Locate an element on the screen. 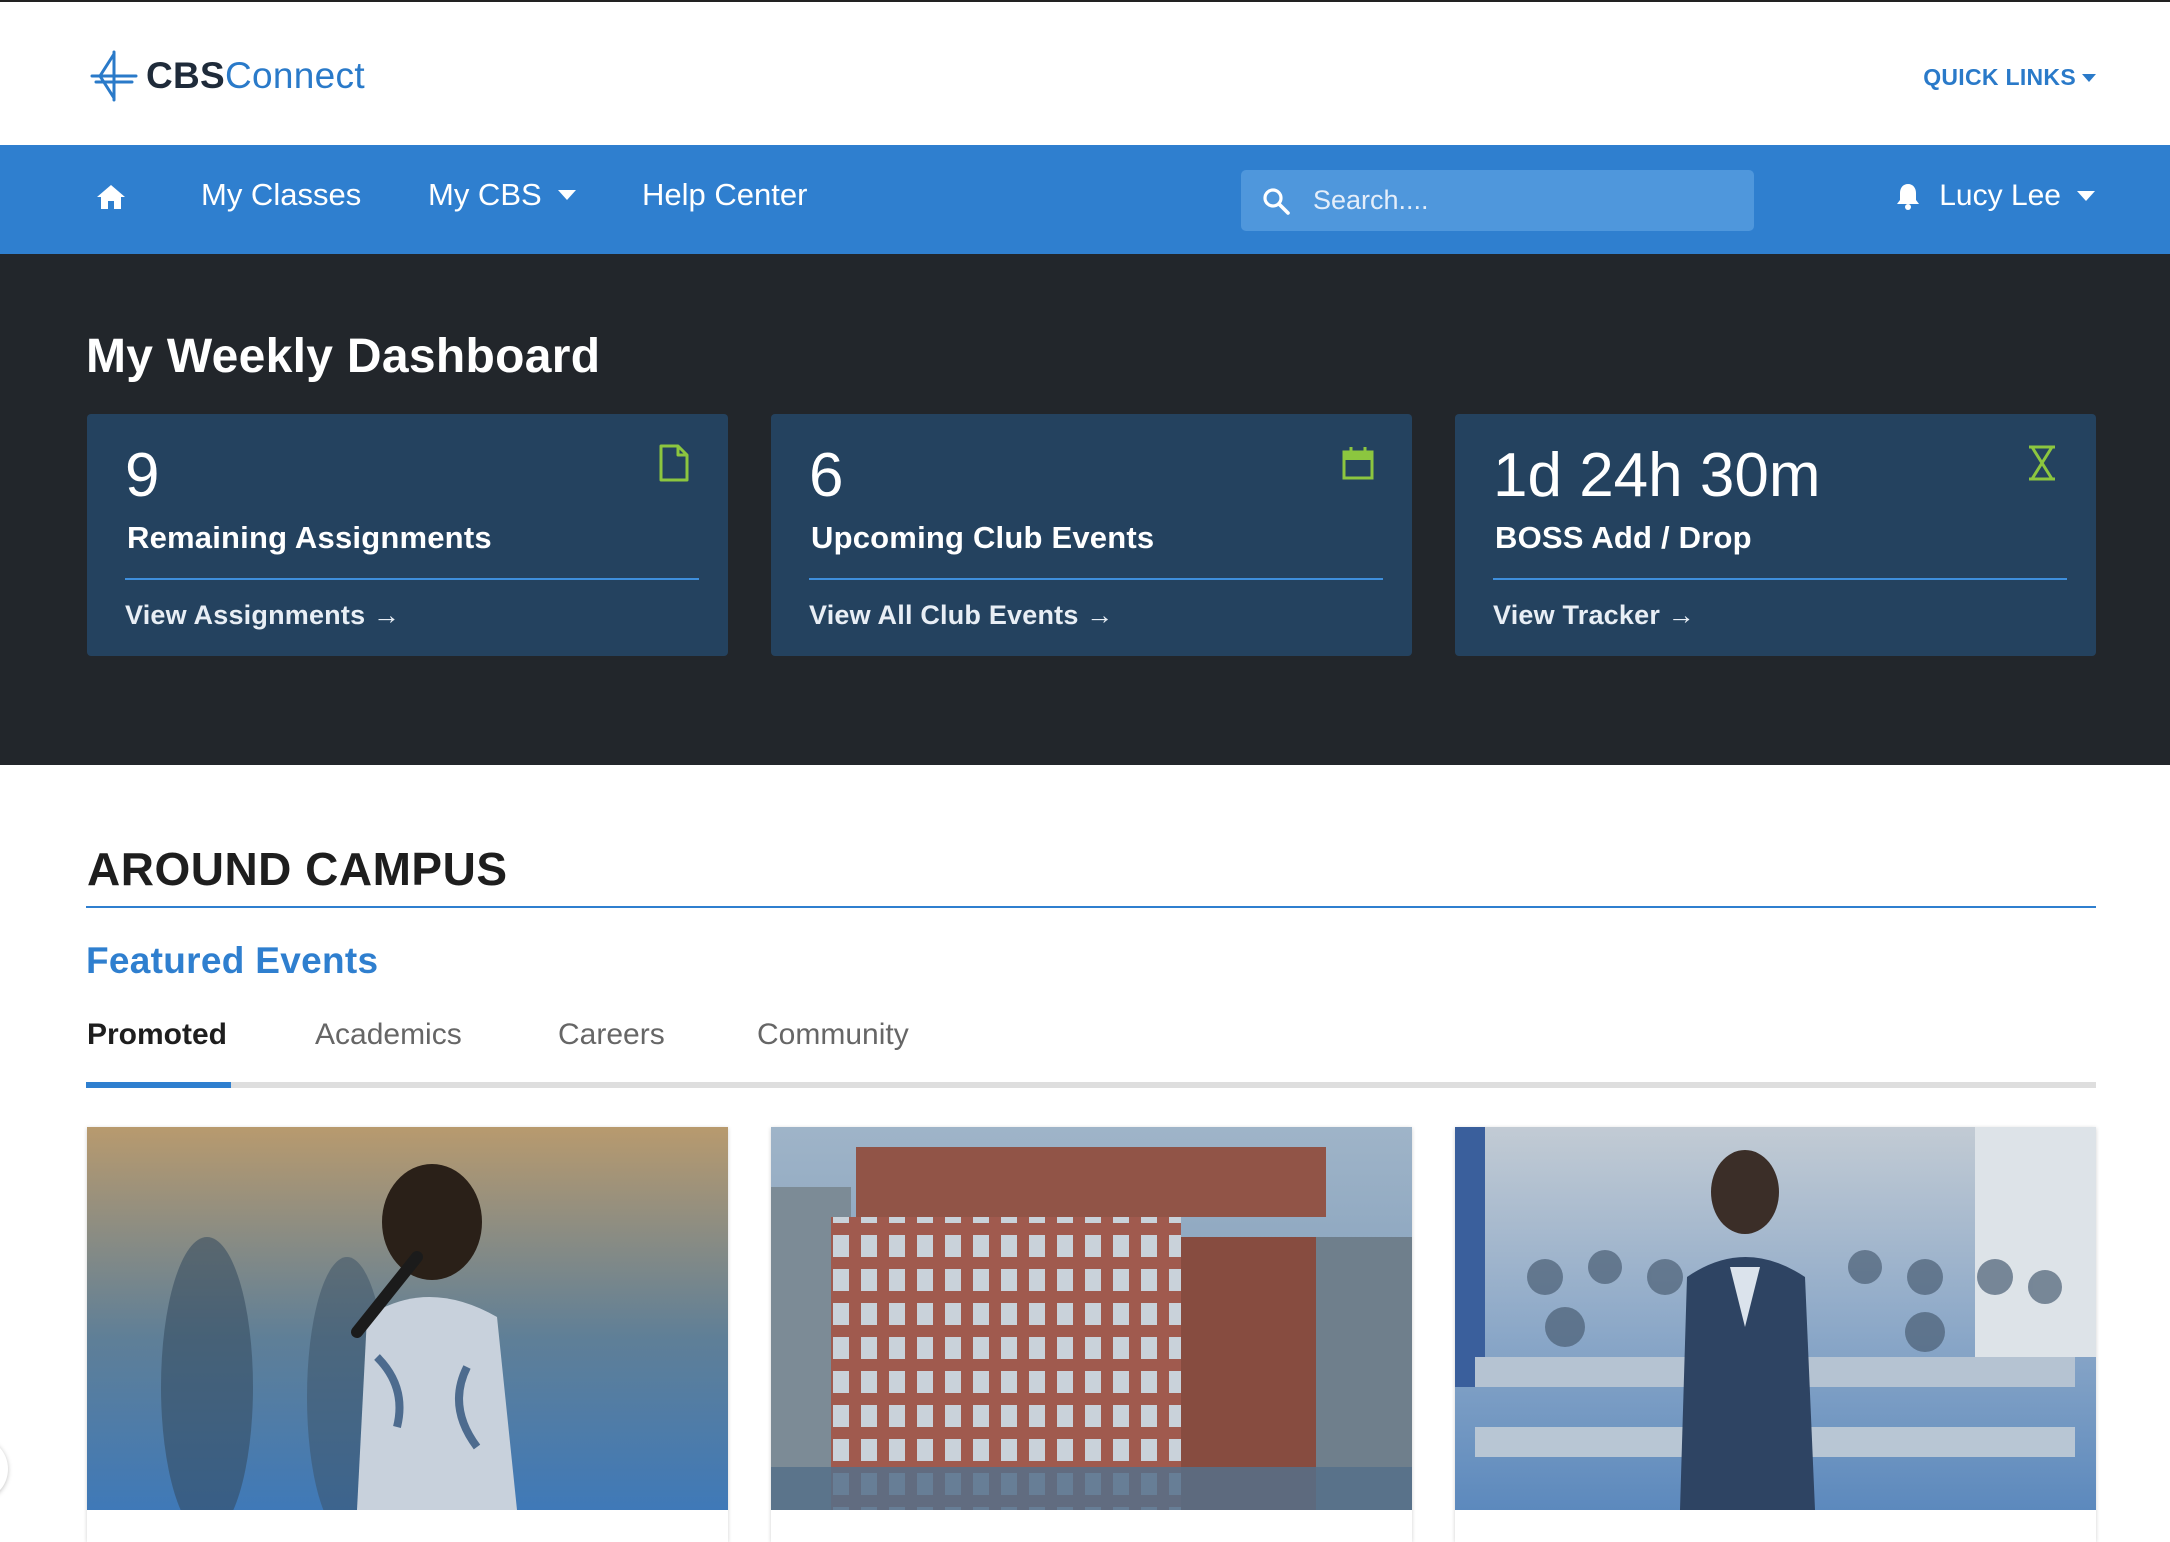 The height and width of the screenshot is (1542, 2170). tab-academics: Academics is located at coordinates (388, 1035).